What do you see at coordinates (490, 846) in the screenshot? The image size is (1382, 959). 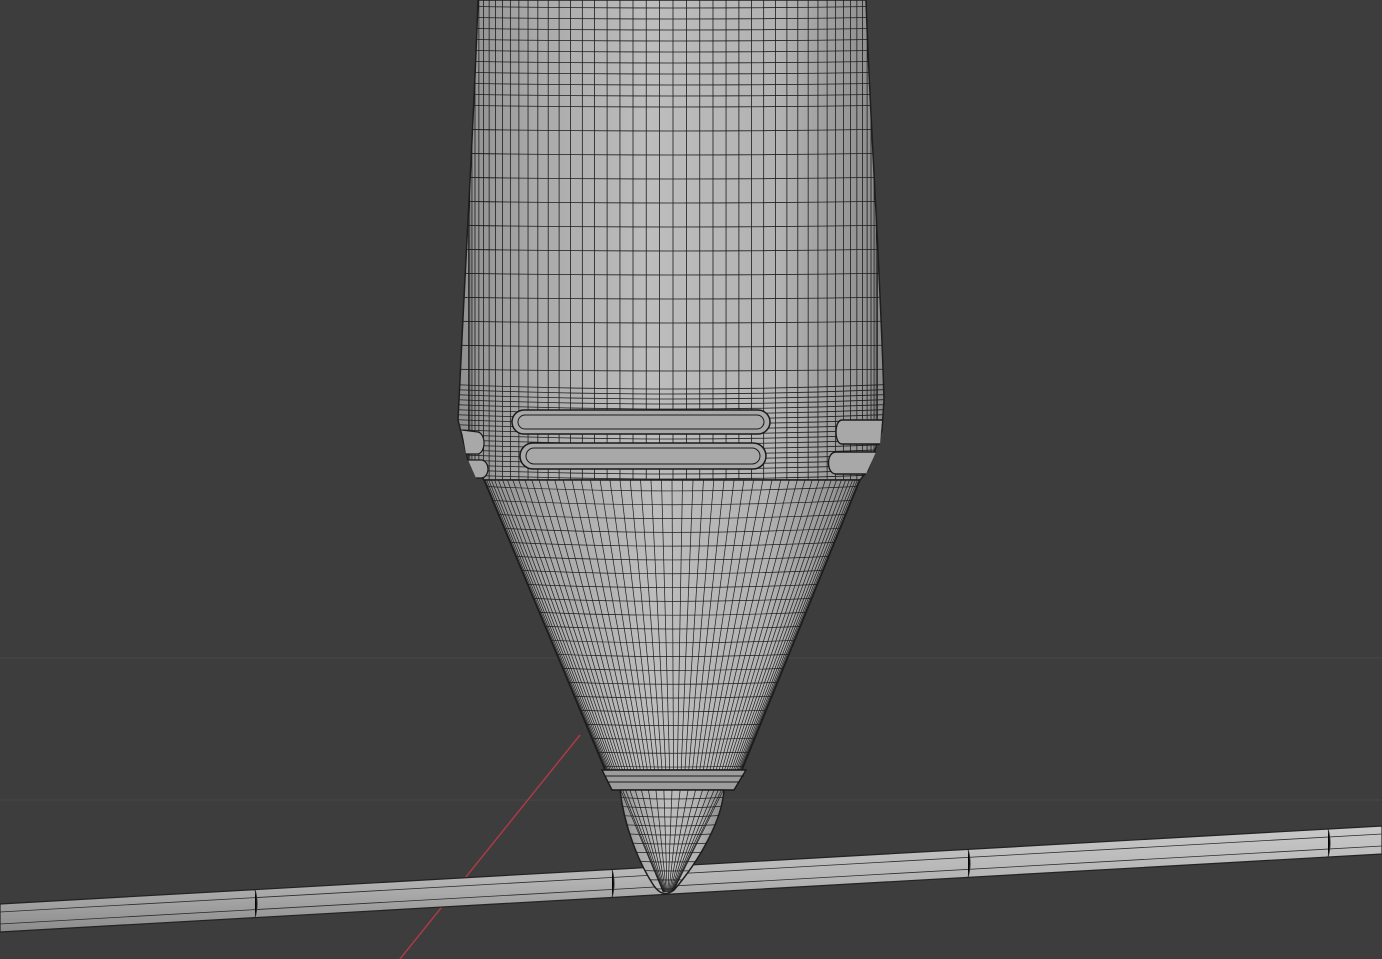 I see `x-axis-line` at bounding box center [490, 846].